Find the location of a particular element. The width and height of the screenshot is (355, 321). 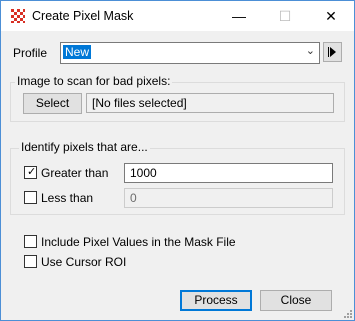

greater-than-label: Greater than is located at coordinates (75, 173).